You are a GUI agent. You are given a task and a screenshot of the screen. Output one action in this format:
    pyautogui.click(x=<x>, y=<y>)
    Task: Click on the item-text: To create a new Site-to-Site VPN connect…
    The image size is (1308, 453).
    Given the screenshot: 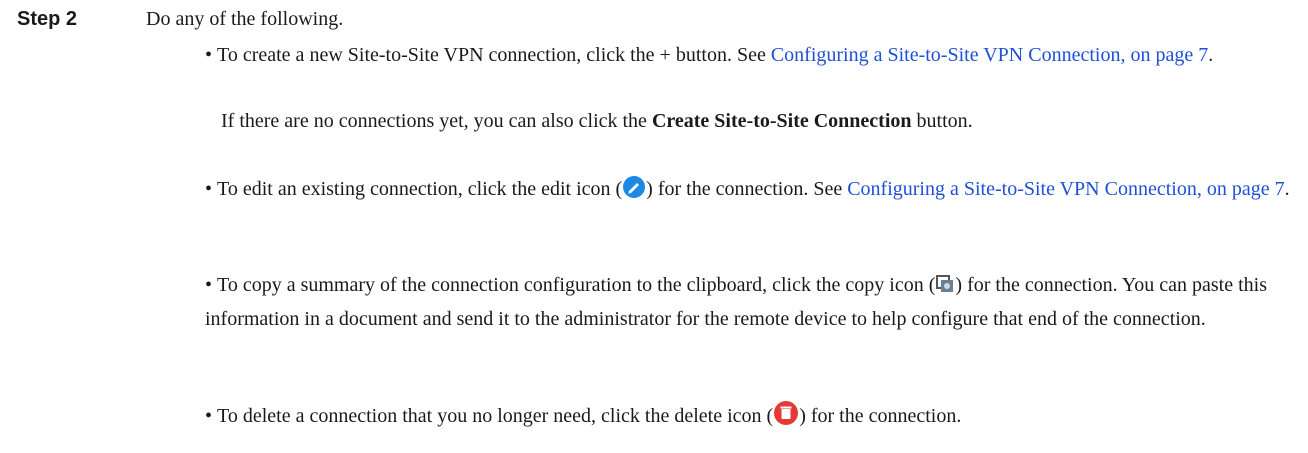 What is the action you would take?
    pyautogui.click(x=494, y=55)
    